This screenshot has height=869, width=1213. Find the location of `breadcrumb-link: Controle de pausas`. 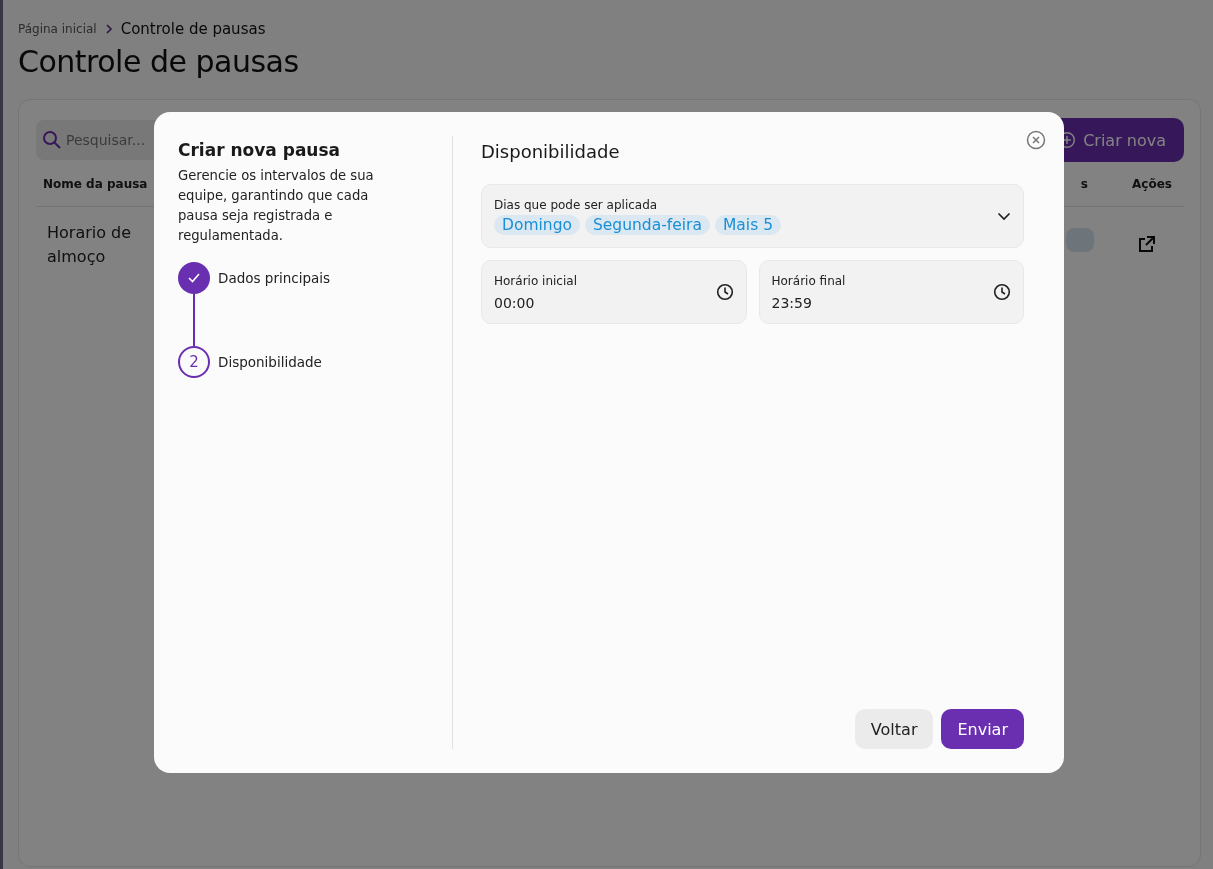

breadcrumb-link: Controle de pausas is located at coordinates (193, 29).